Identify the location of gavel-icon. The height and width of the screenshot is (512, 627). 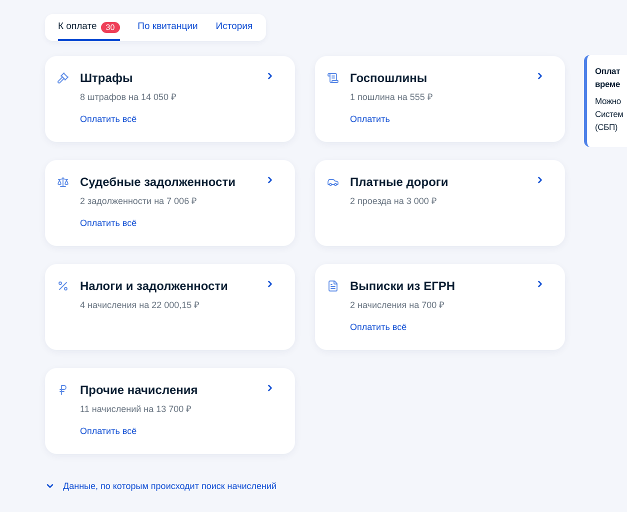
(63, 78).